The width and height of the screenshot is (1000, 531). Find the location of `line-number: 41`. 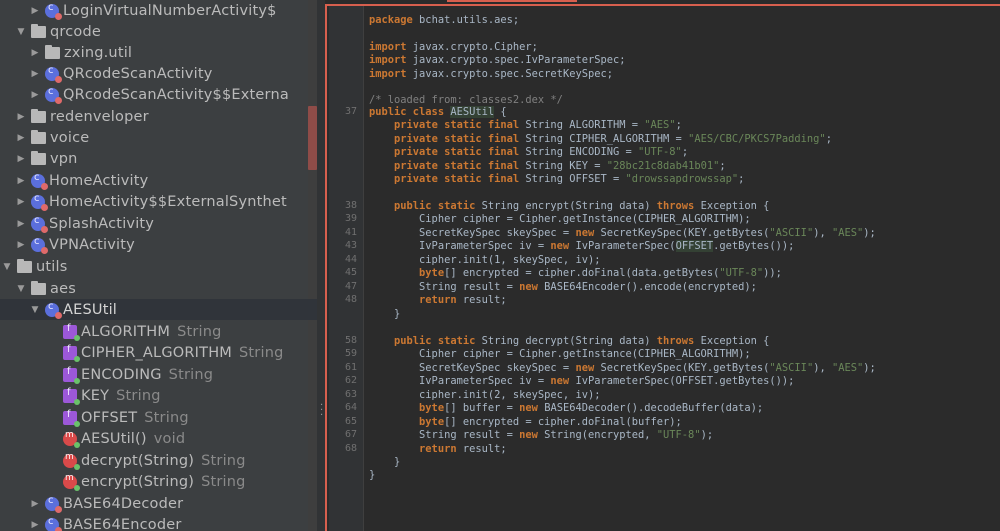

line-number: 41 is located at coordinates (350, 232).